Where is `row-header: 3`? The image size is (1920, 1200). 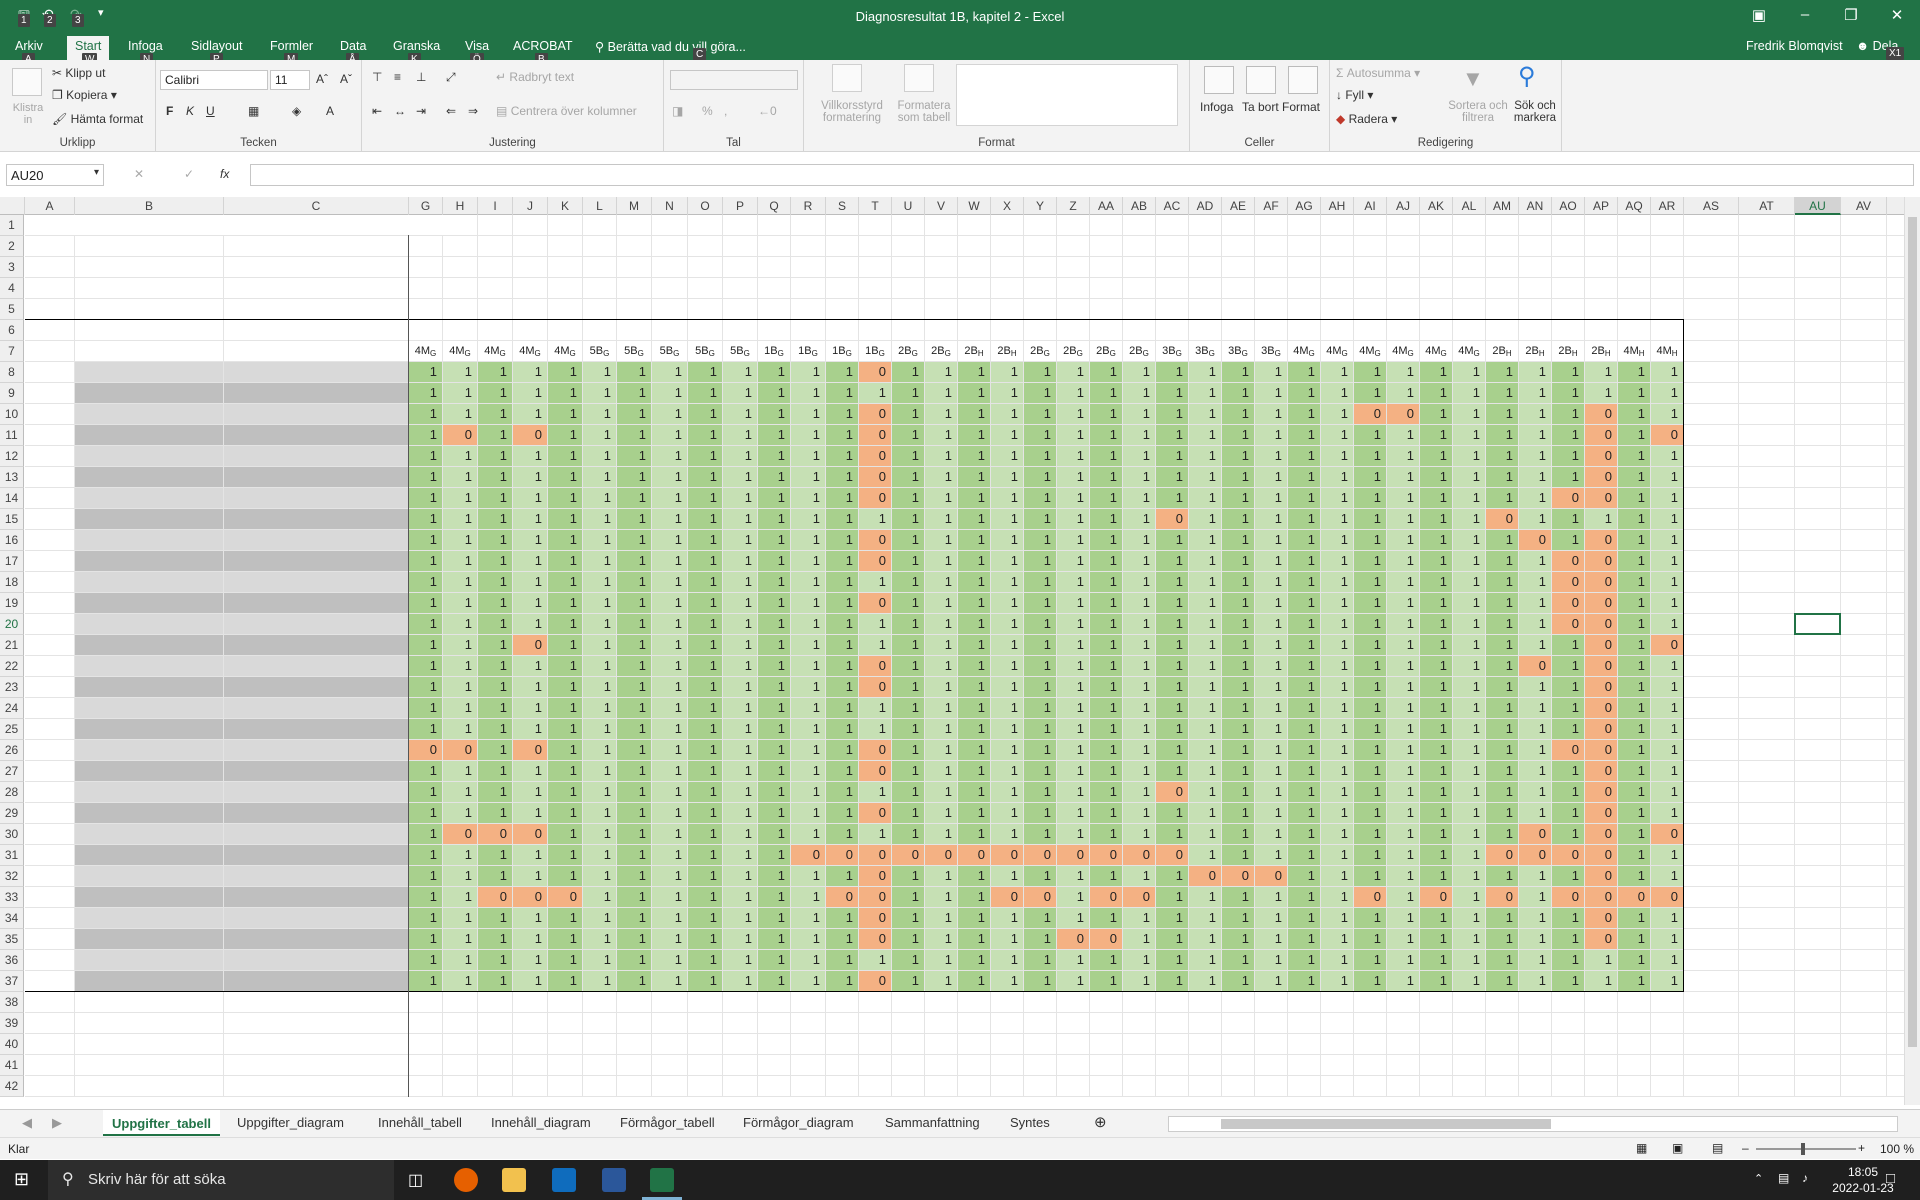 row-header: 3 is located at coordinates (12, 267).